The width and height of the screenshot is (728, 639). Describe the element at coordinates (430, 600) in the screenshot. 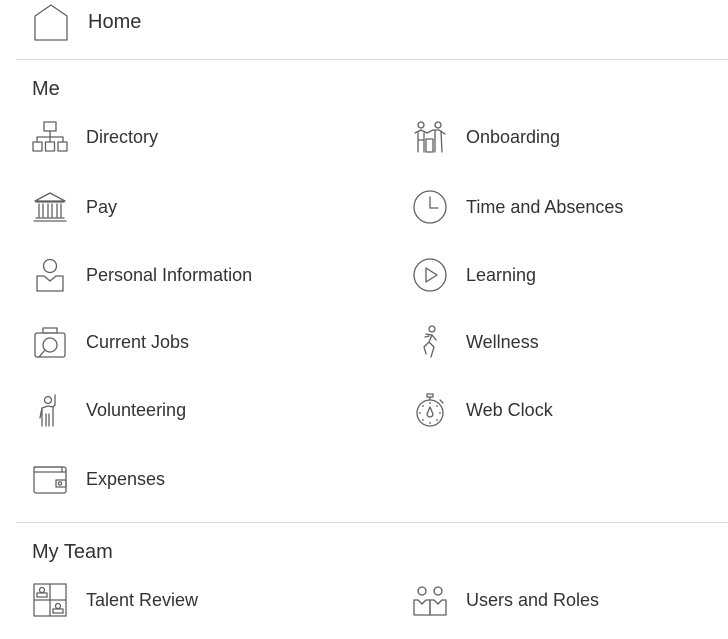

I see `users-roles-icon` at that location.